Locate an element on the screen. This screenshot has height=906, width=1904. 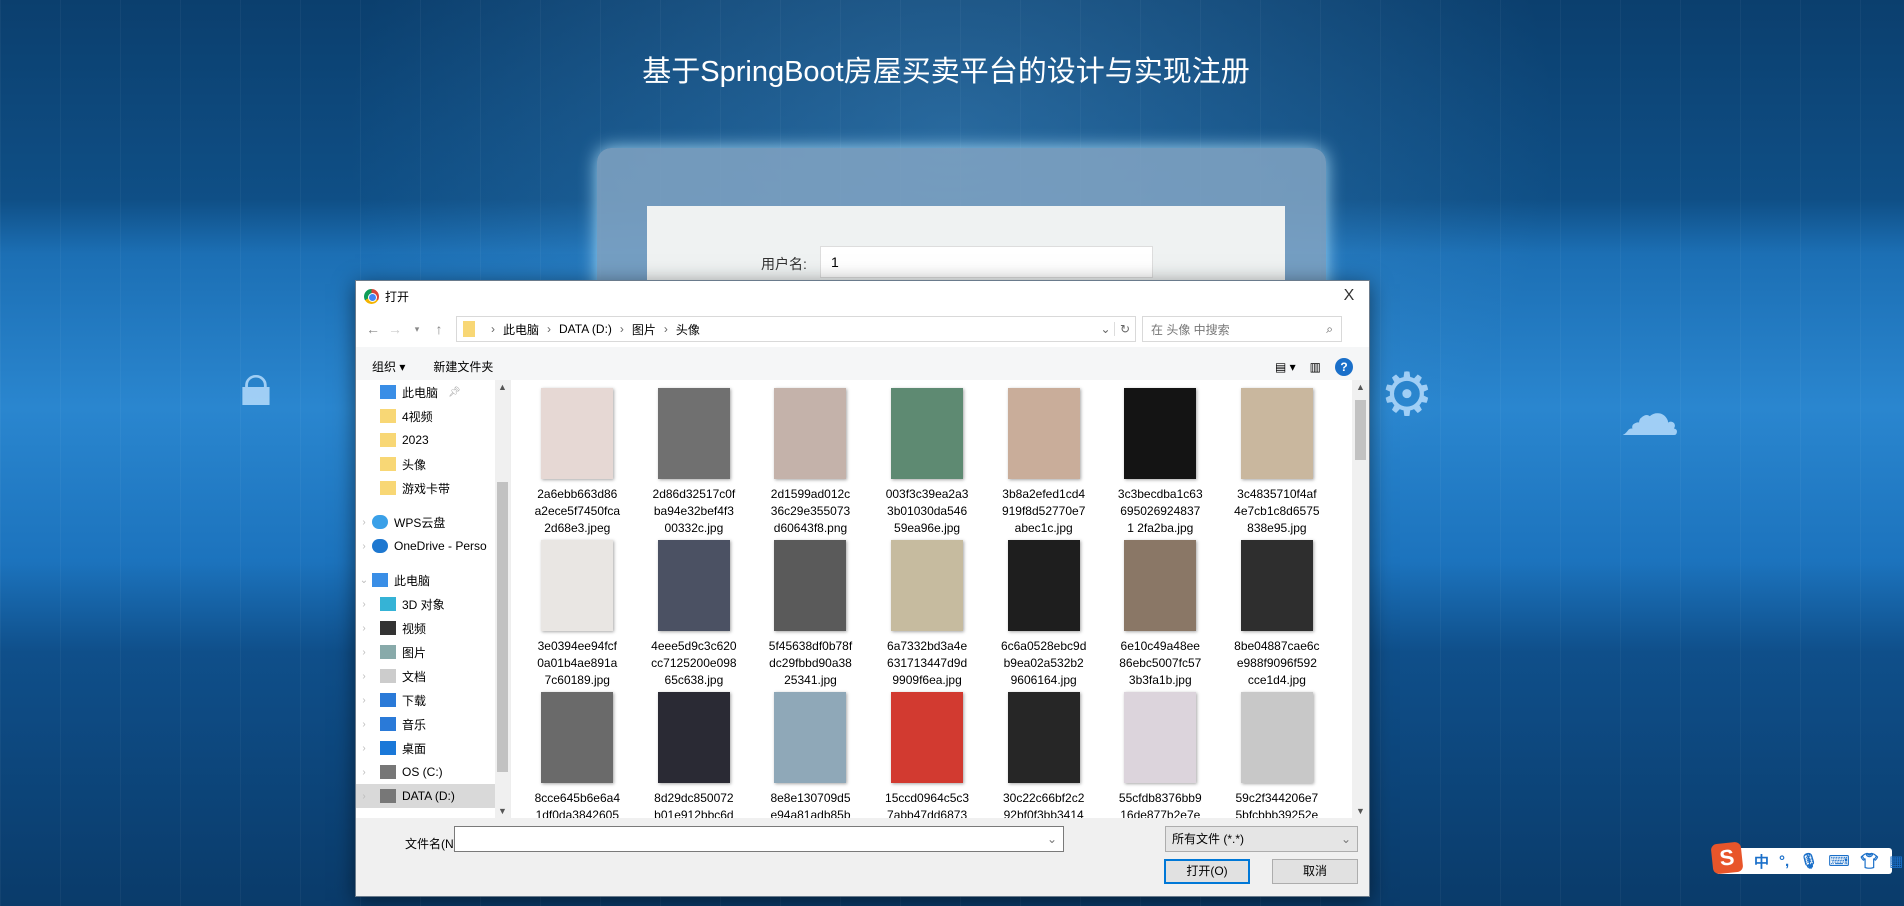
help-icon: ? is located at coordinates (1344, 366).